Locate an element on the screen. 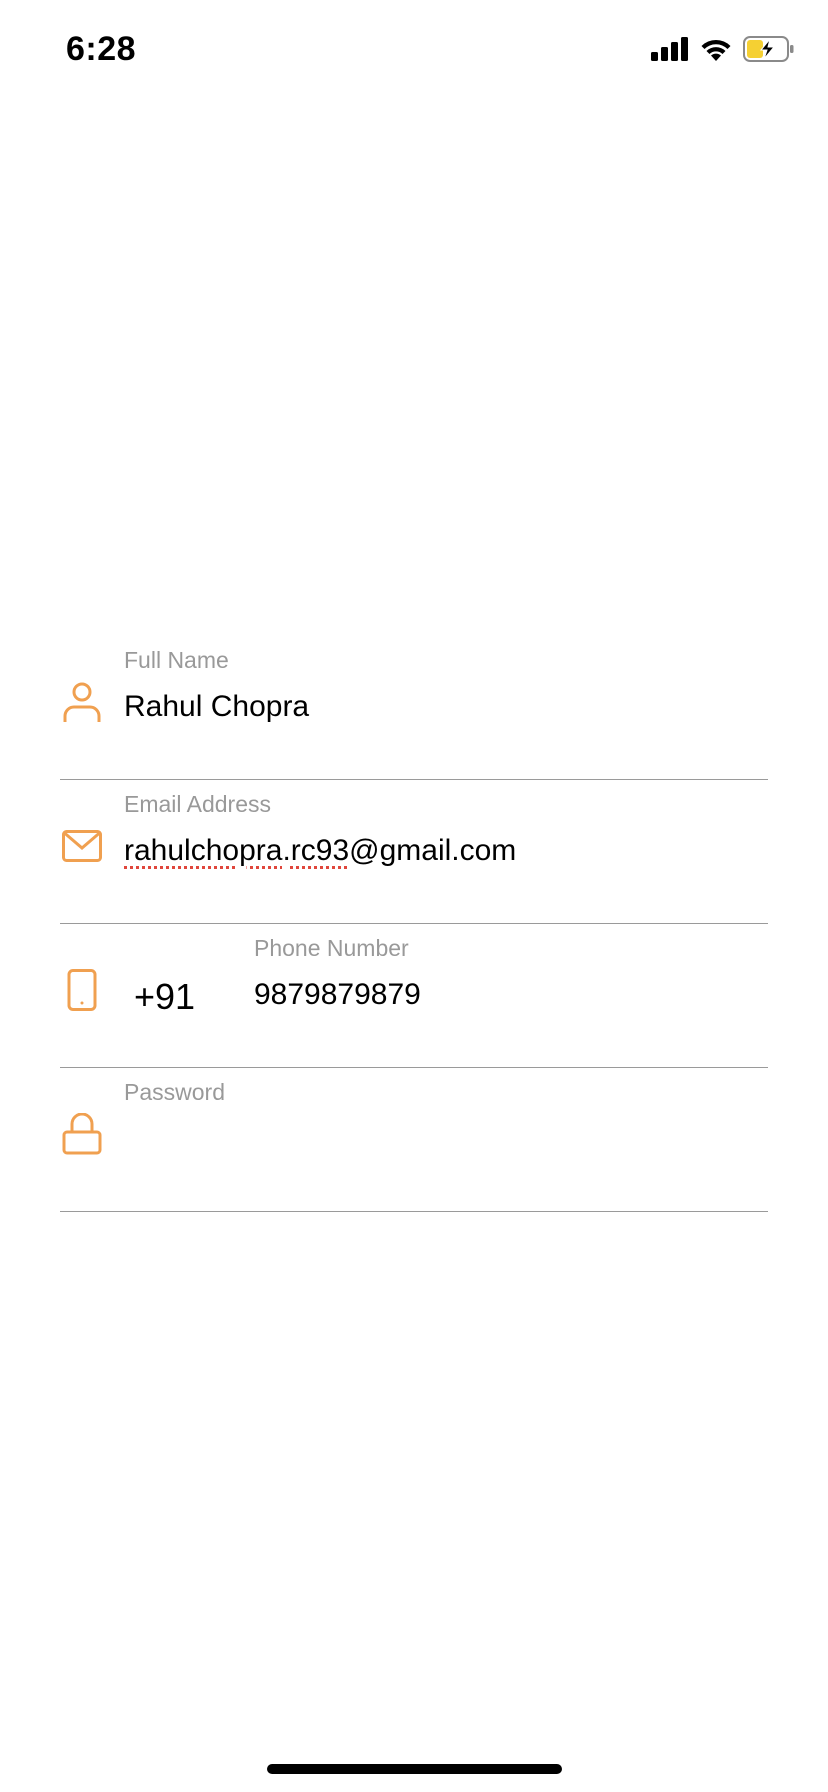 This screenshot has width=828, height=1792. status-icons is located at coordinates (723, 49).